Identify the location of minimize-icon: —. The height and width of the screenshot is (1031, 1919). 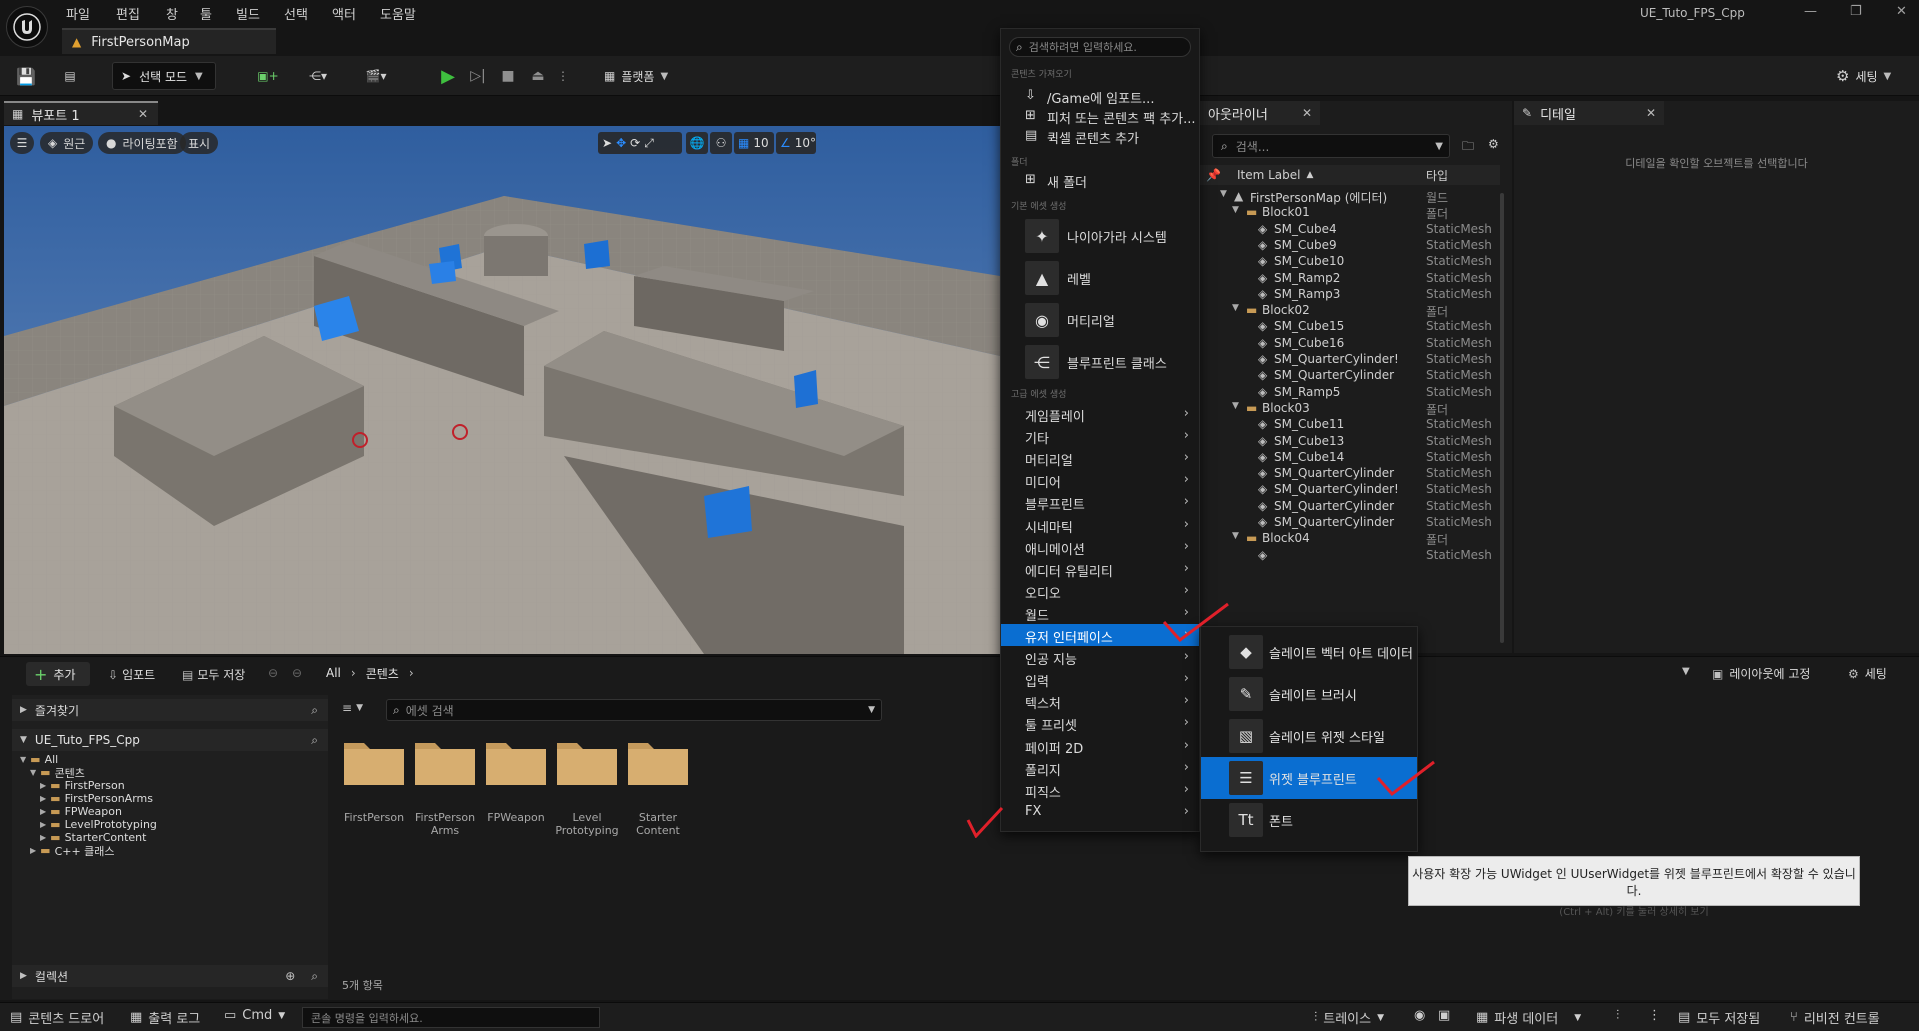
(1810, 11).